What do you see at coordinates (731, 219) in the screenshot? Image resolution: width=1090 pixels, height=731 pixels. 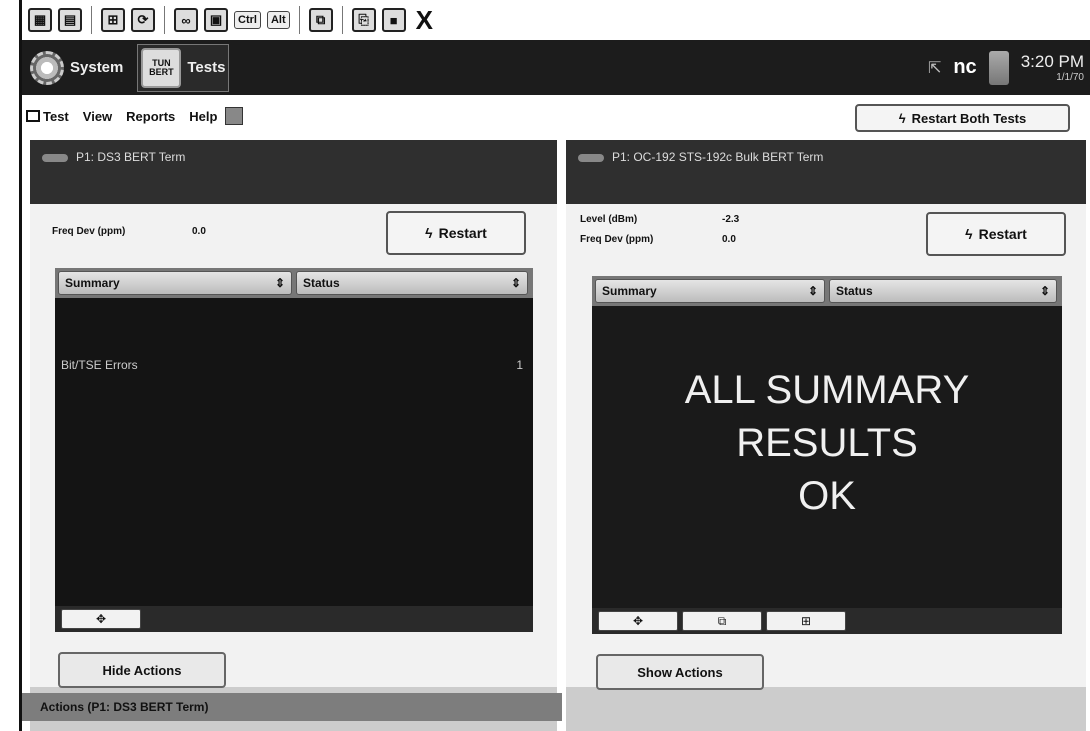 I see `level-value: -2.3` at bounding box center [731, 219].